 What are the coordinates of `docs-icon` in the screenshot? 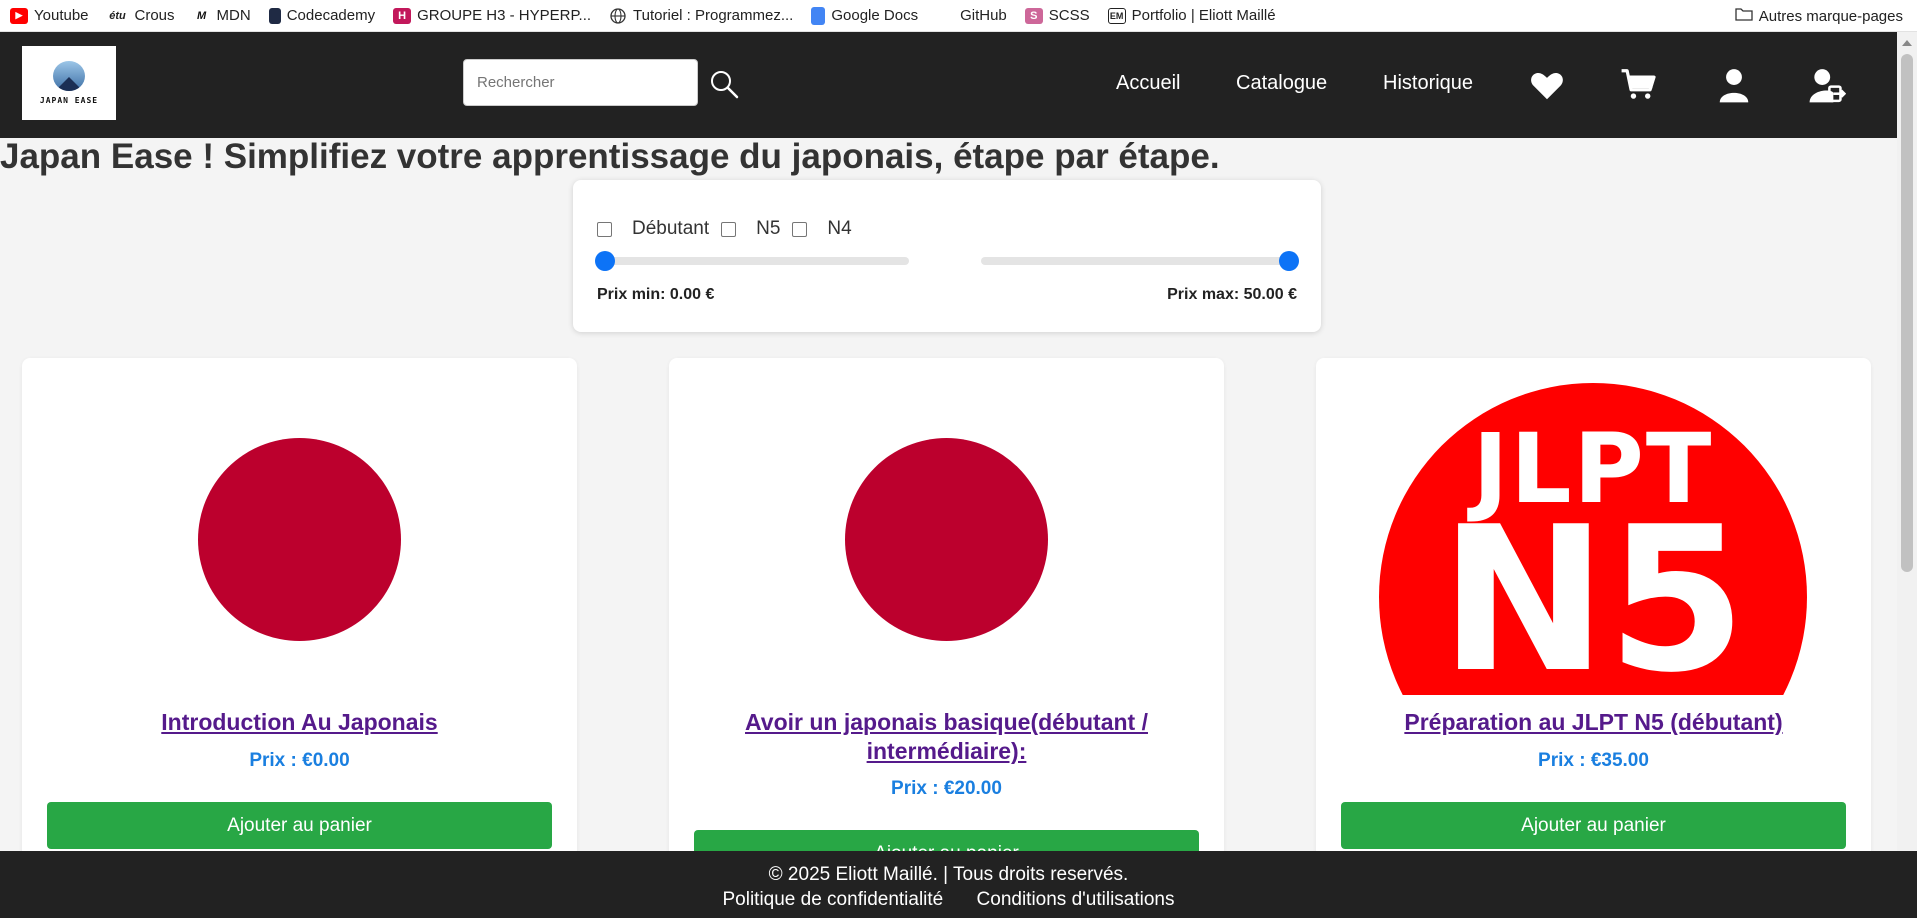 It's located at (818, 15).